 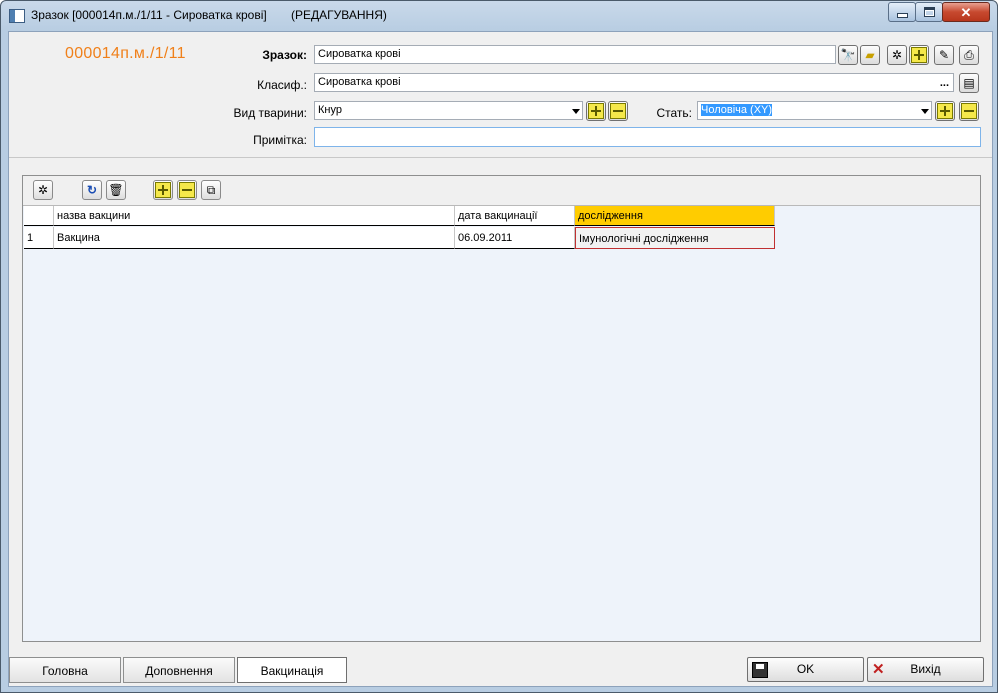 I want to click on tab-addition: Доповнення, so click(x=179, y=670).